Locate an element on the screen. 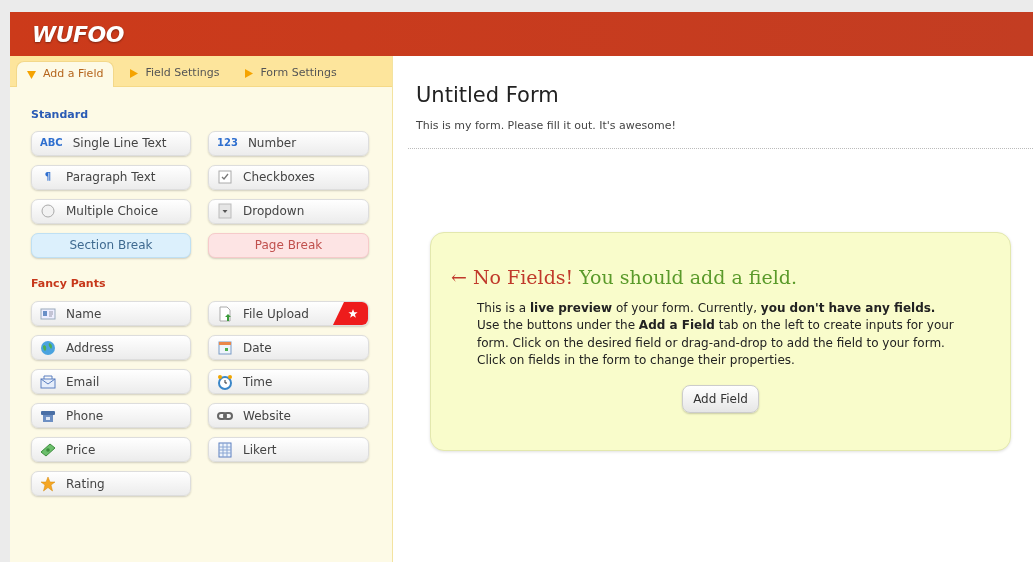 This screenshot has height=562, width=1033. field-type-icon: 123 is located at coordinates (227, 143).